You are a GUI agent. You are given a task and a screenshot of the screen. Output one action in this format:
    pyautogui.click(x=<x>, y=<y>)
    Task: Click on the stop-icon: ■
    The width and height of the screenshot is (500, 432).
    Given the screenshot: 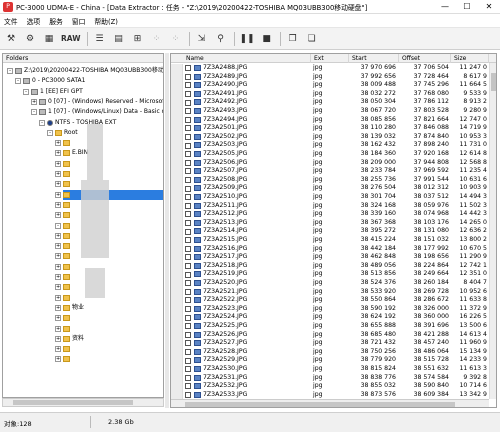 What is the action you would take?
    pyautogui.click(x=267, y=39)
    